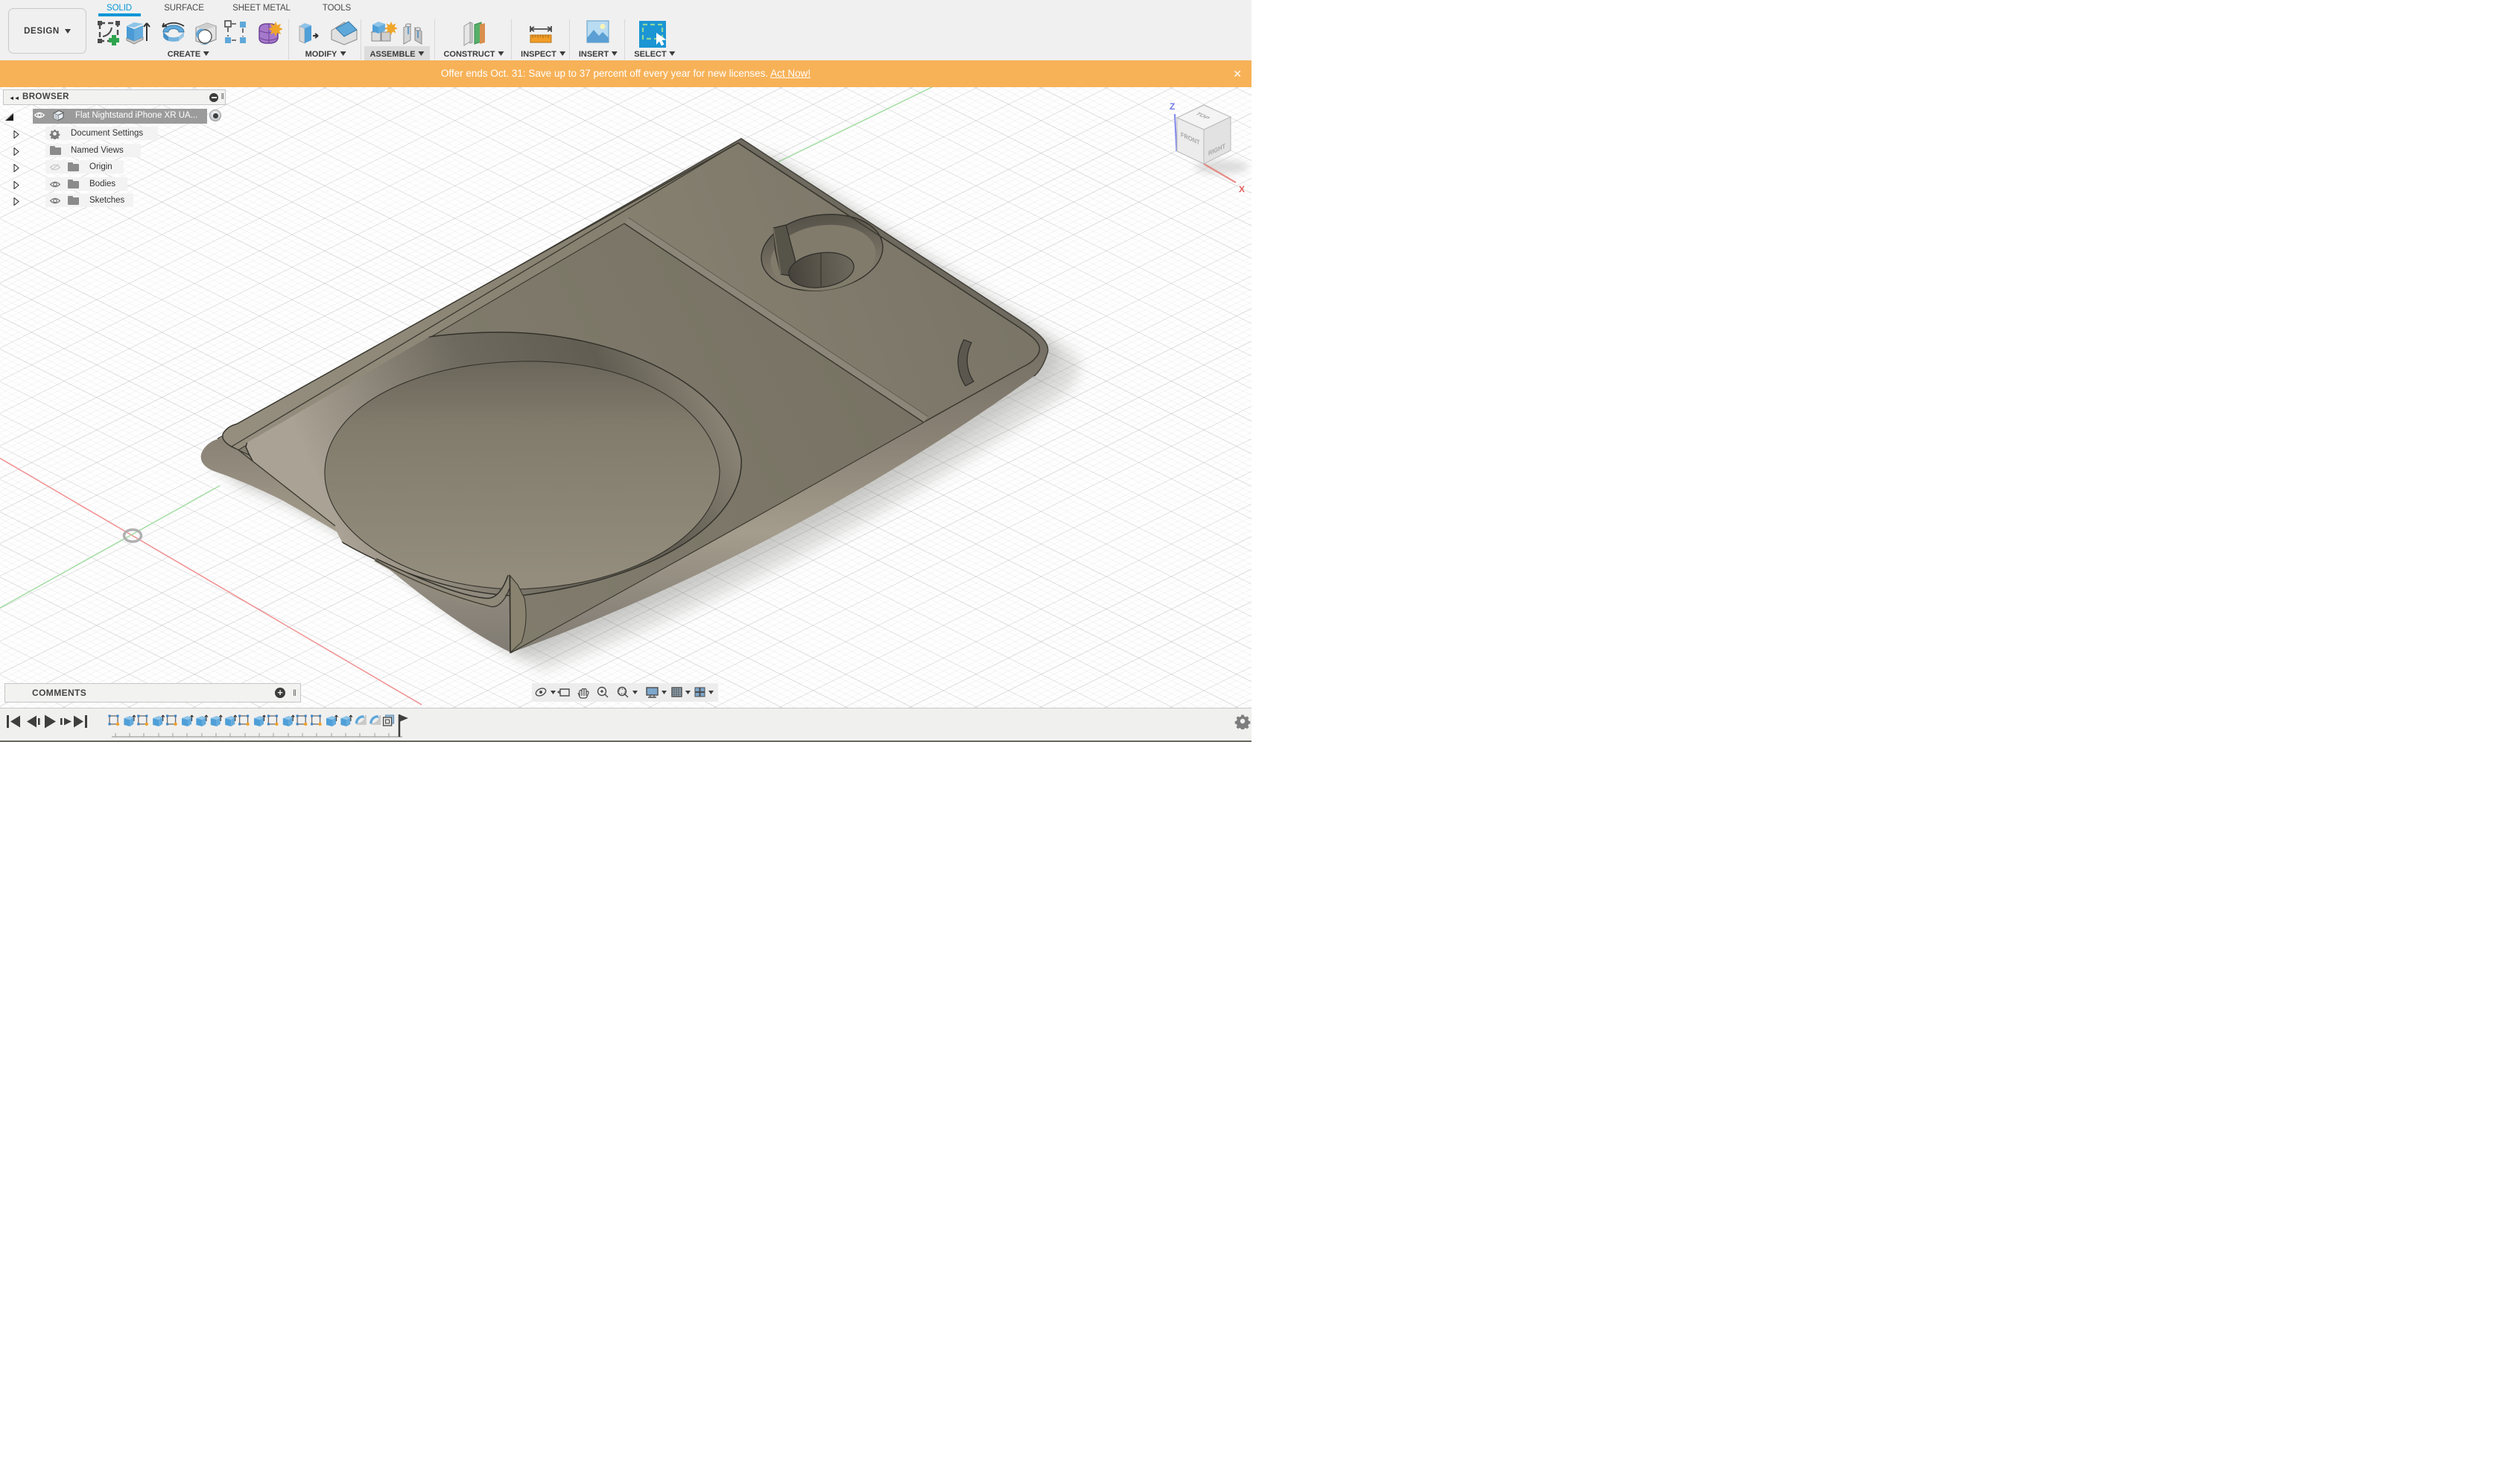 Image resolution: width=2503 pixels, height=1484 pixels. What do you see at coordinates (1172, 106) in the screenshot?
I see `svg-text: Z` at bounding box center [1172, 106].